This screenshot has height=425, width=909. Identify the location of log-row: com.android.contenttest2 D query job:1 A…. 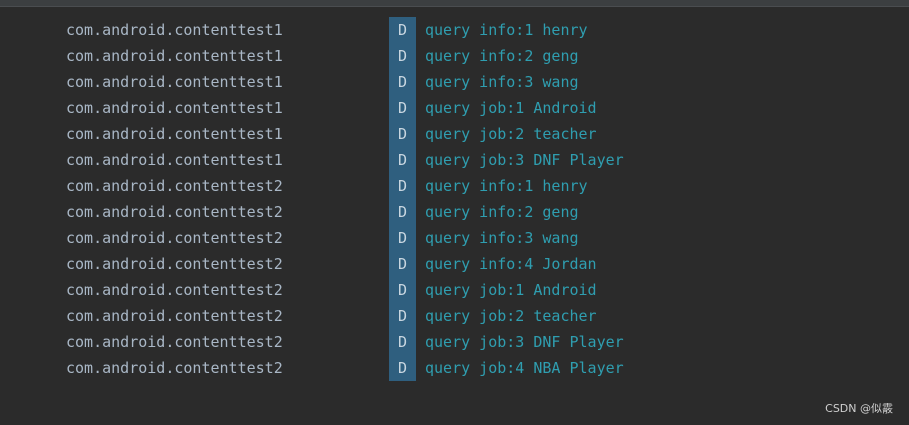
(454, 290).